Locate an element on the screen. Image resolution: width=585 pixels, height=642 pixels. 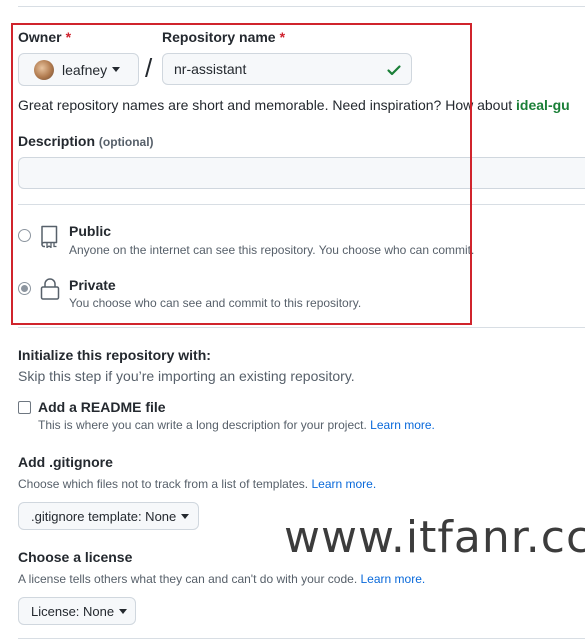
public-title: Public is located at coordinates (90, 231).